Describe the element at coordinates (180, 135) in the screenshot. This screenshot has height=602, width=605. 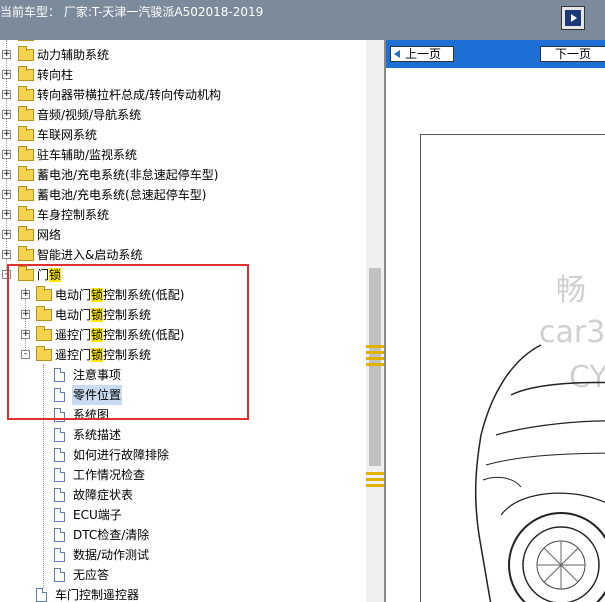
I see `tree-folder: + 车联网系统` at that location.